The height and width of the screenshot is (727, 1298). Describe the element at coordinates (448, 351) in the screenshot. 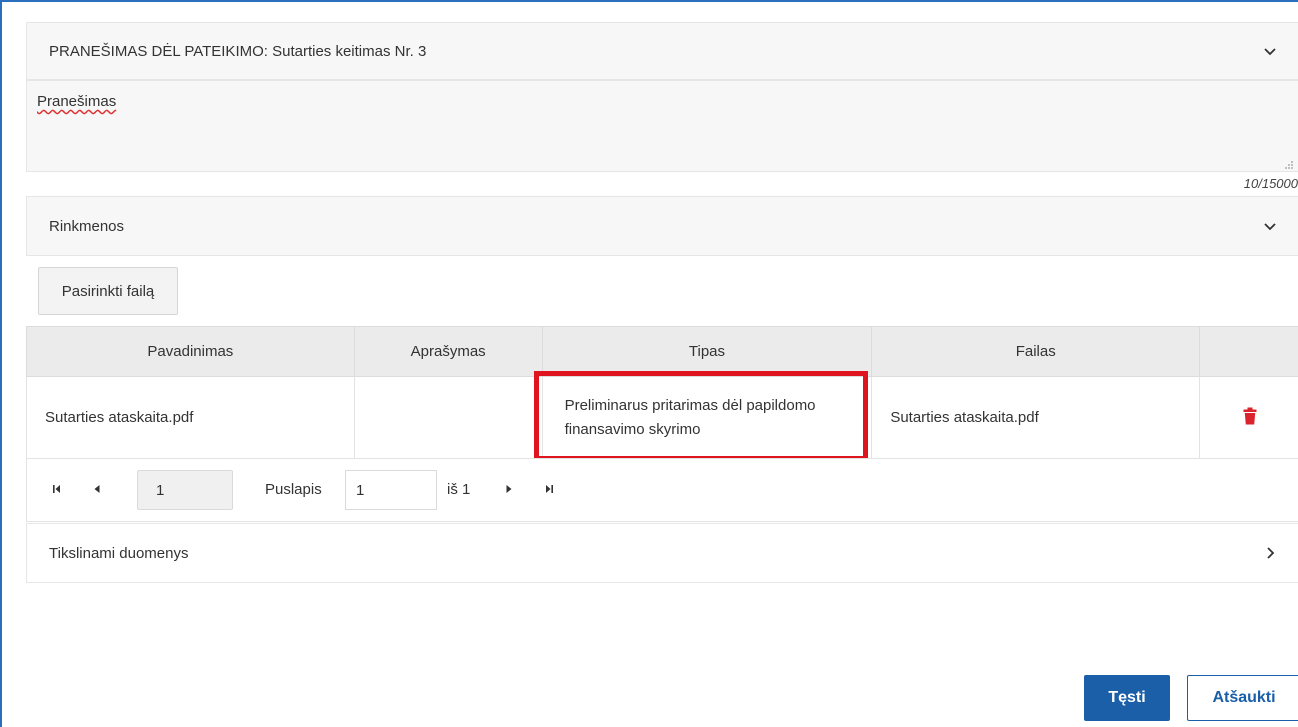

I see `column-header-description: Aprašymas` at that location.